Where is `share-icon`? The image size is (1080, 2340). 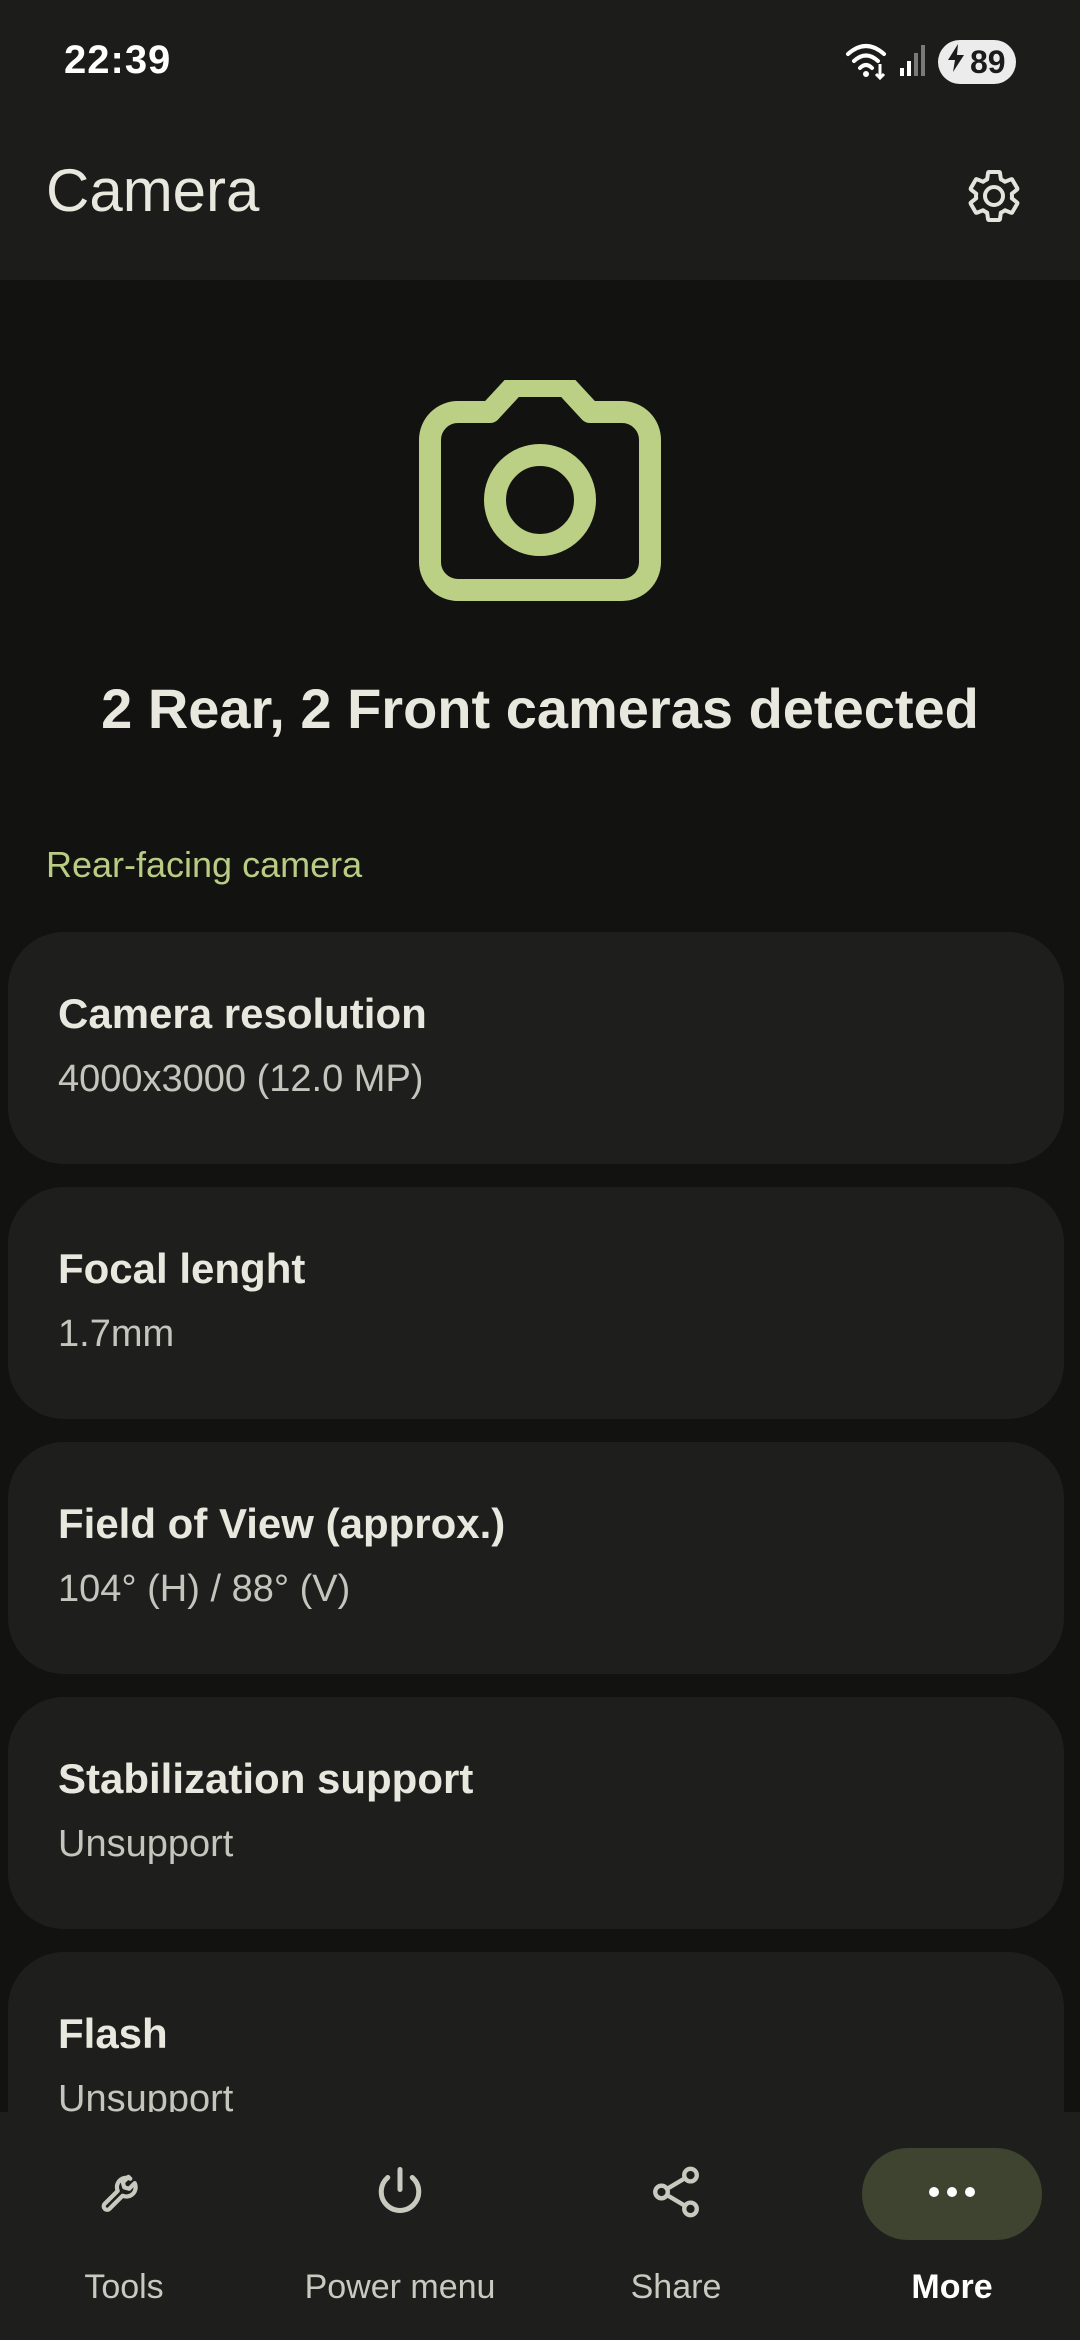 share-icon is located at coordinates (676, 2194).